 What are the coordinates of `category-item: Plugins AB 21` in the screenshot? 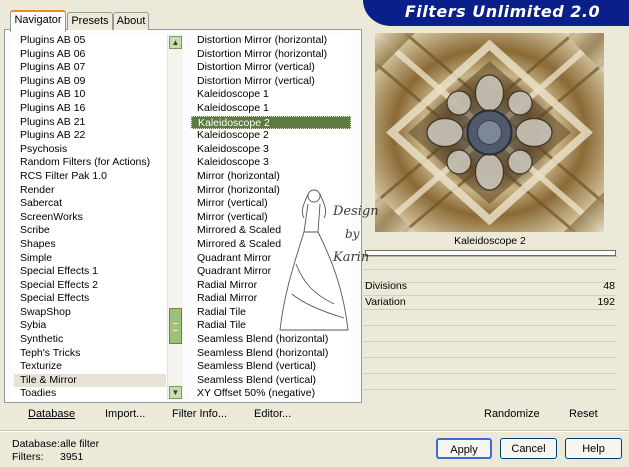 It's located at (90, 123).